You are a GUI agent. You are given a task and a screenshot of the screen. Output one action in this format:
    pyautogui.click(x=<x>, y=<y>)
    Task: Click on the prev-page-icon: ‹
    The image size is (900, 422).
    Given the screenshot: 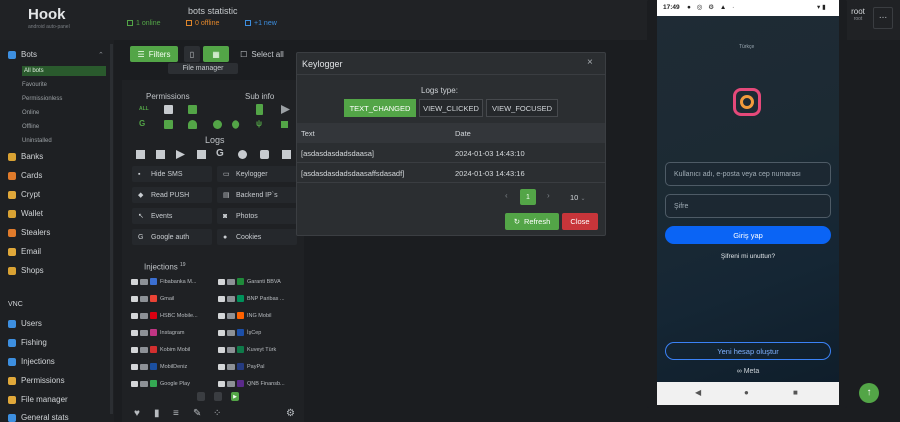 What is the action you would take?
    pyautogui.click(x=506, y=195)
    